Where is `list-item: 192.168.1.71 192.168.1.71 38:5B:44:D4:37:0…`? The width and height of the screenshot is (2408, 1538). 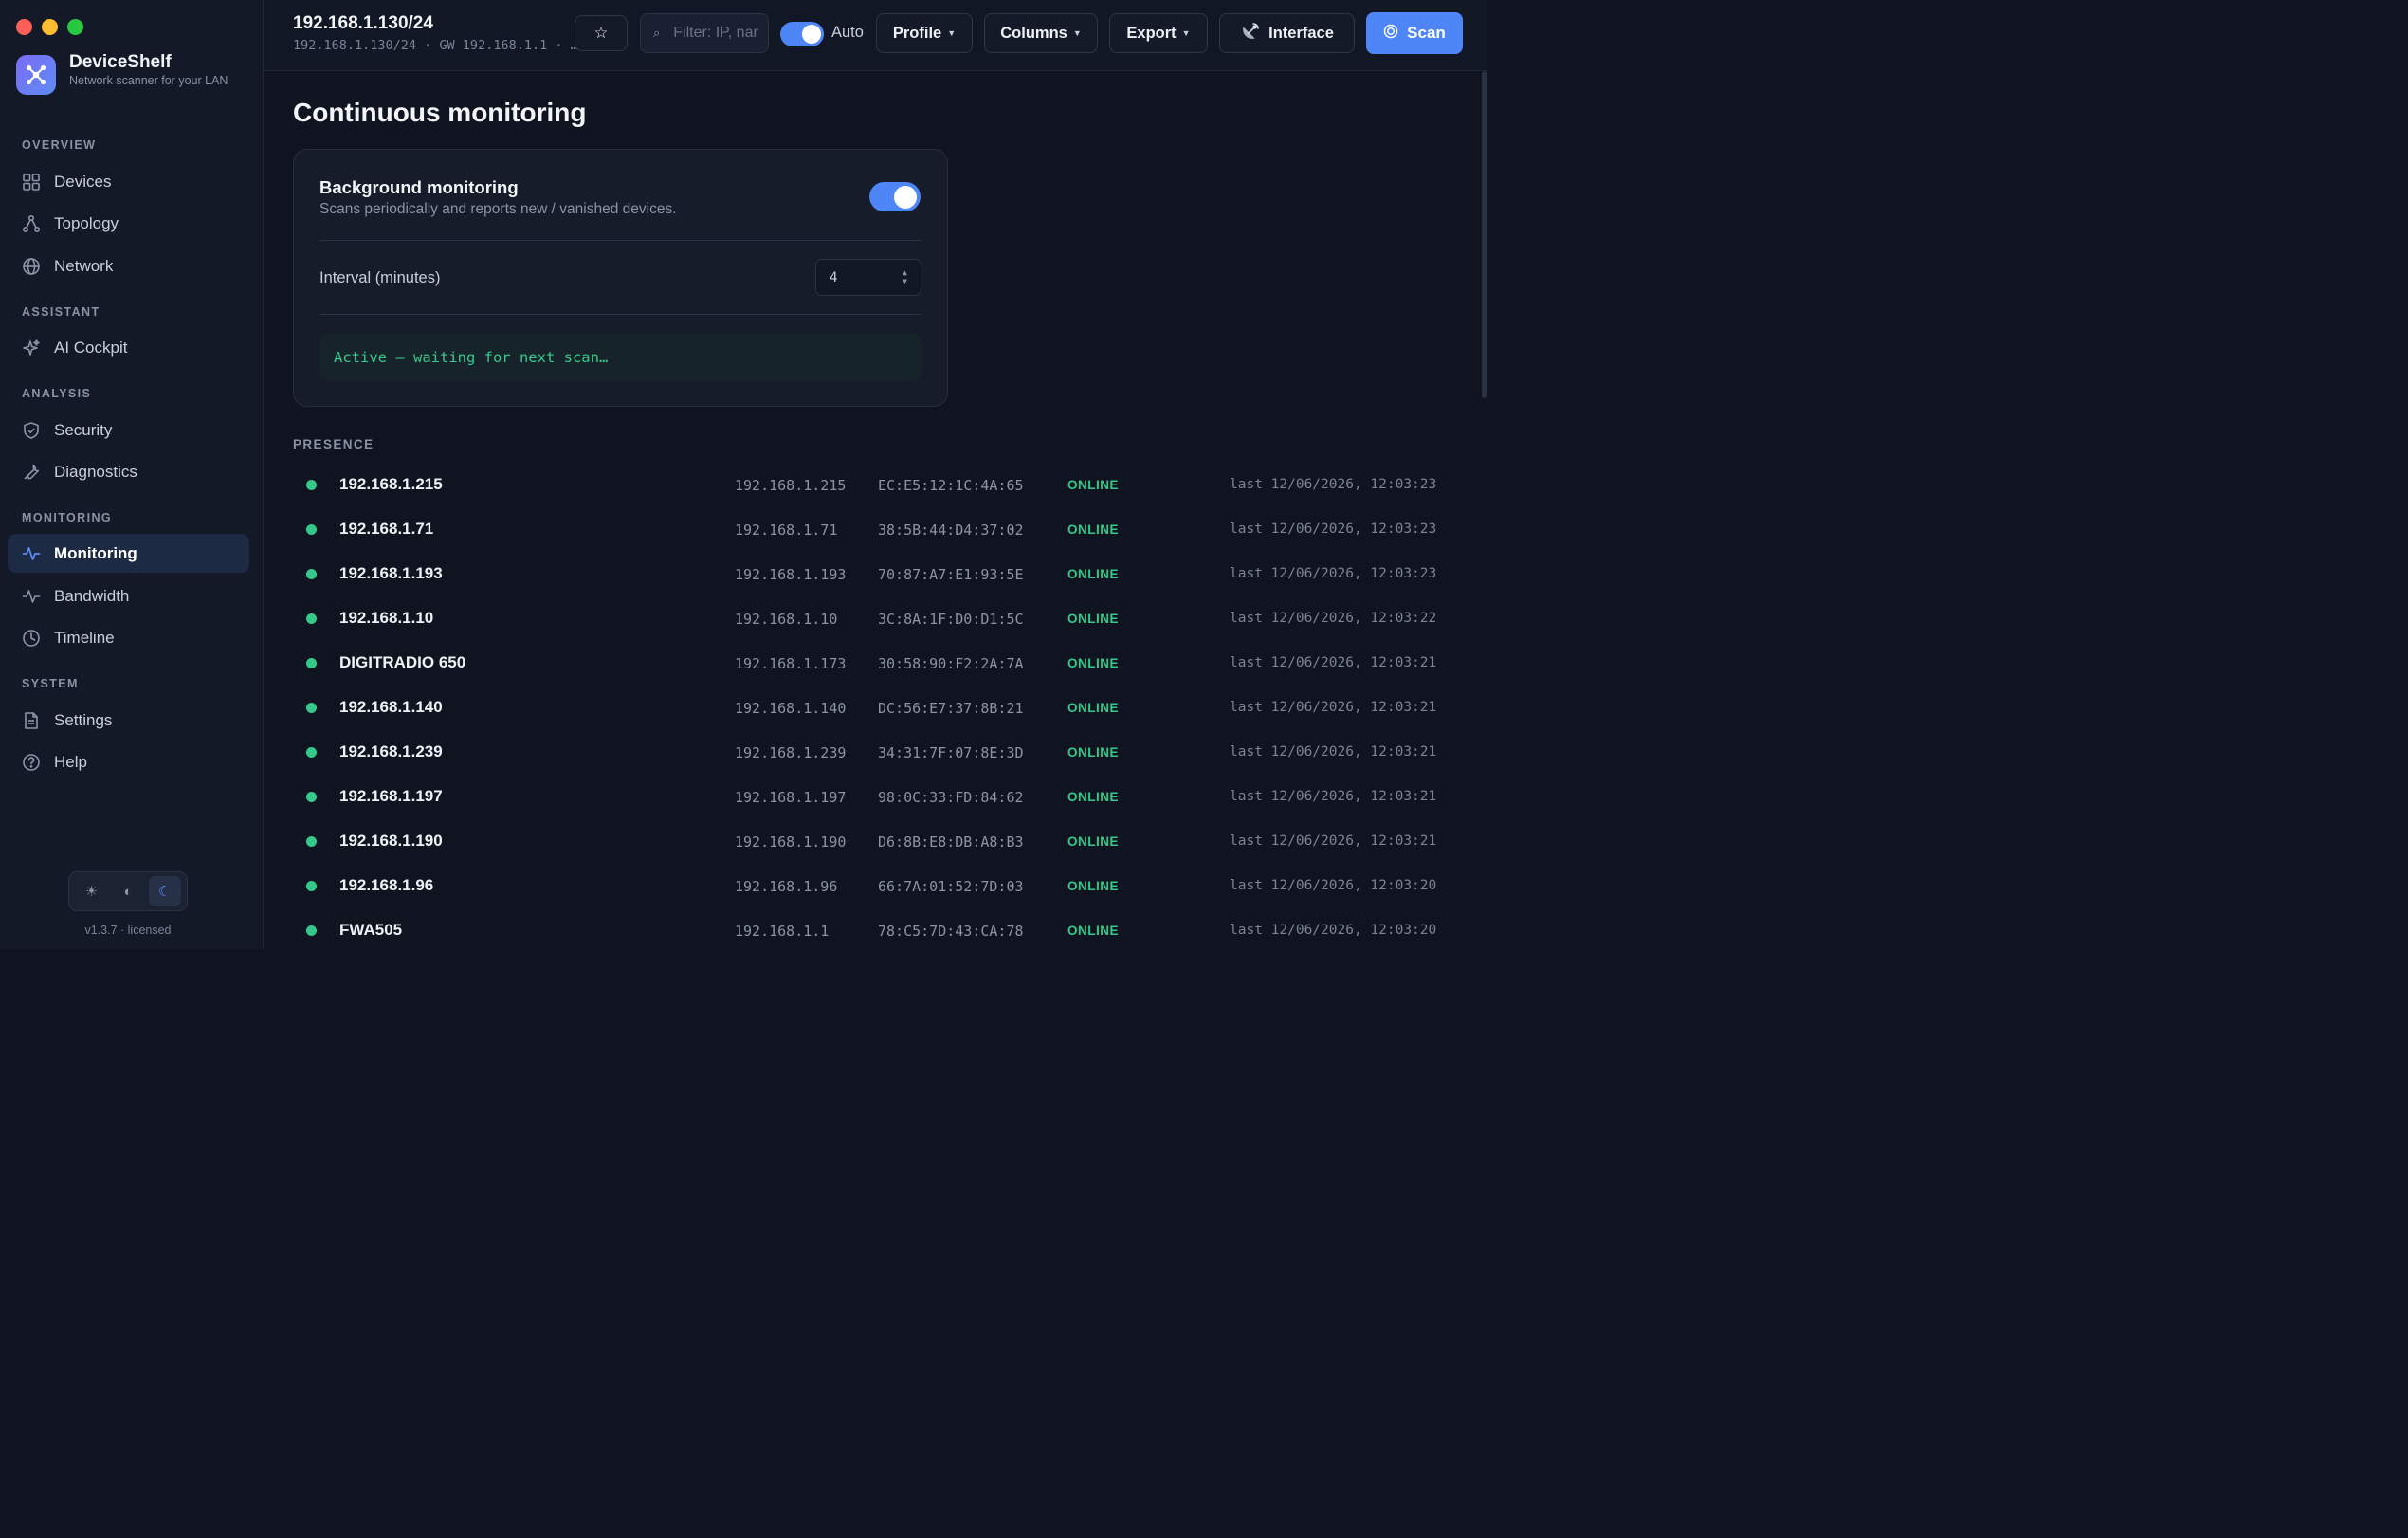 list-item: 192.168.1.71 192.168.1.71 38:5B:44:D4:37:0… is located at coordinates (871, 530).